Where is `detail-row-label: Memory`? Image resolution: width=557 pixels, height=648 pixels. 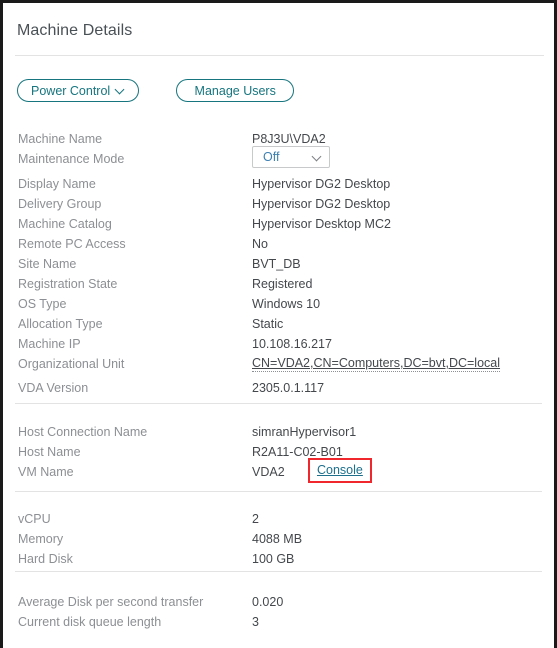
detail-row-label: Memory is located at coordinates (41, 539).